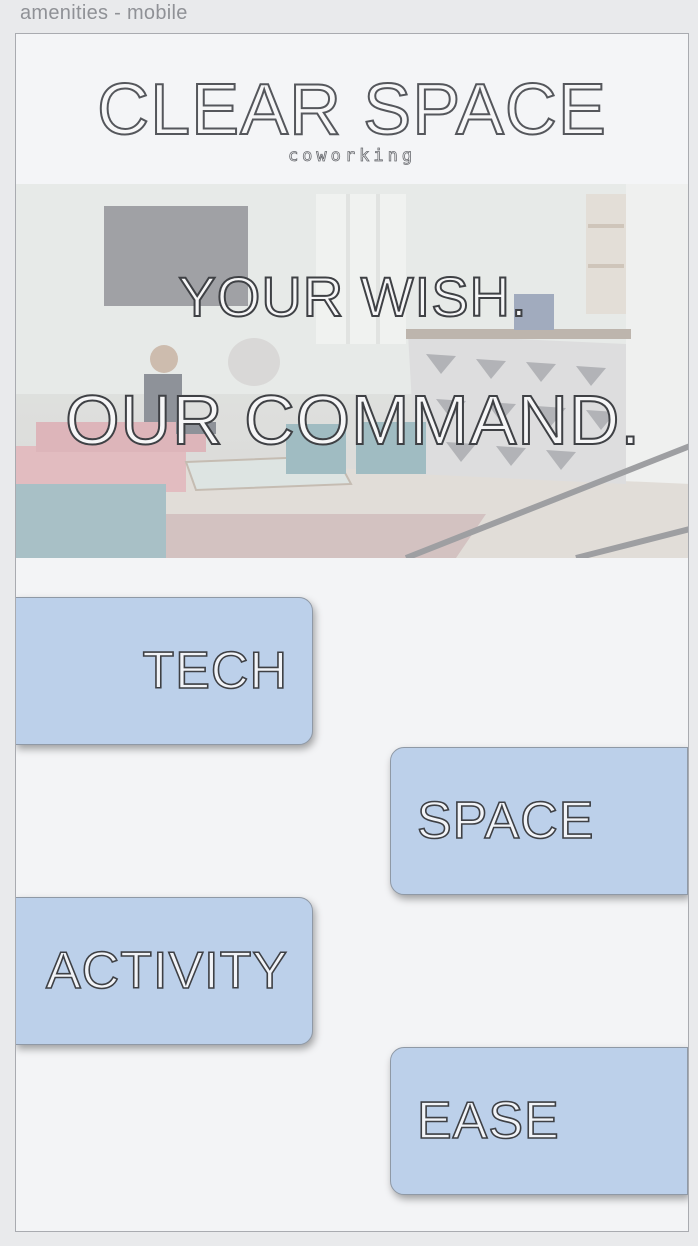 The width and height of the screenshot is (698, 1246). Describe the element at coordinates (215, 671) in the screenshot. I see `tech-tile-label: TECH` at that location.